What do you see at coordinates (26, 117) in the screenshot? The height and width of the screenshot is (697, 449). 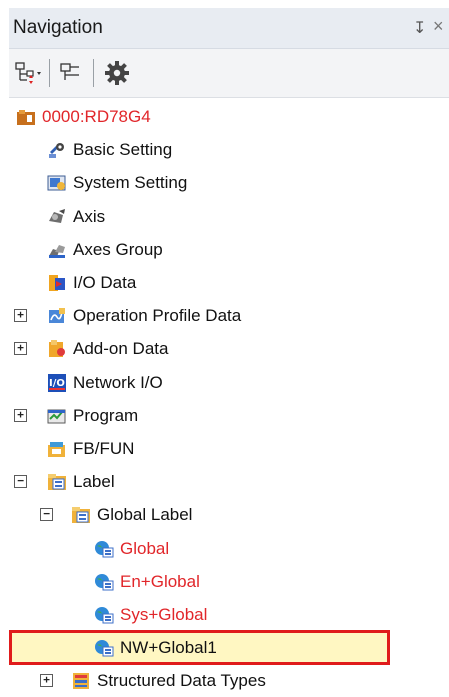 I see `module-icon` at bounding box center [26, 117].